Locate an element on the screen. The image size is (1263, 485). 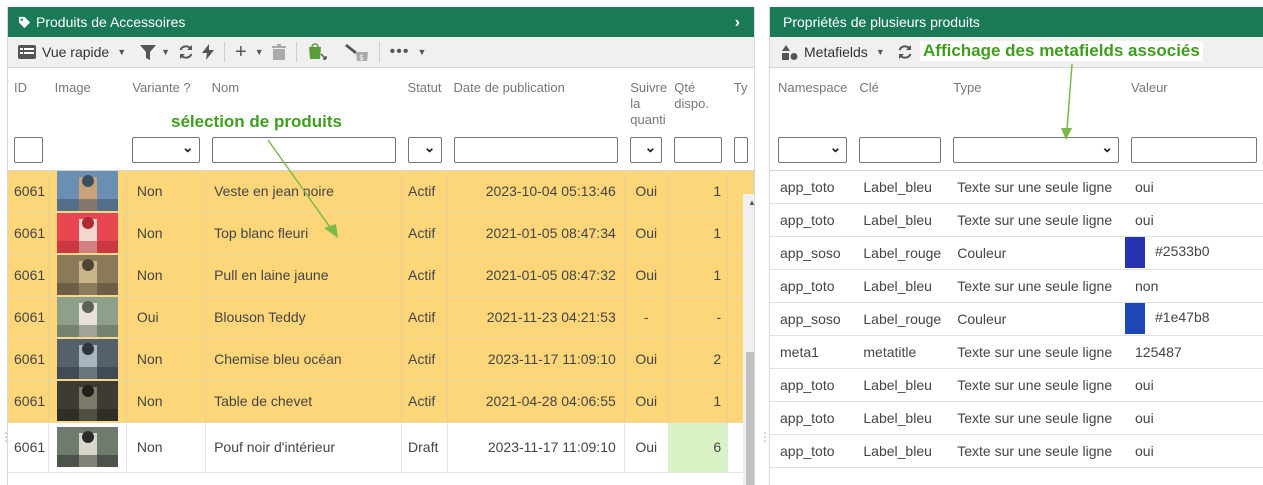
row-nom: Pull en laine jaune is located at coordinates (304, 275).